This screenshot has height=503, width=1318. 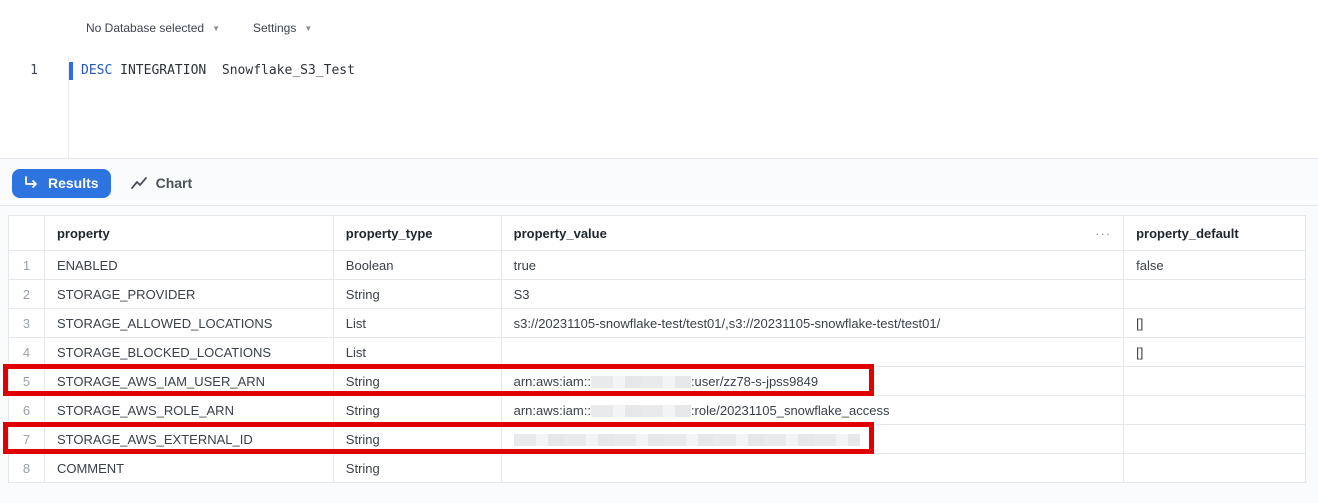 What do you see at coordinates (26, 381) in the screenshot?
I see `row-number: 5` at bounding box center [26, 381].